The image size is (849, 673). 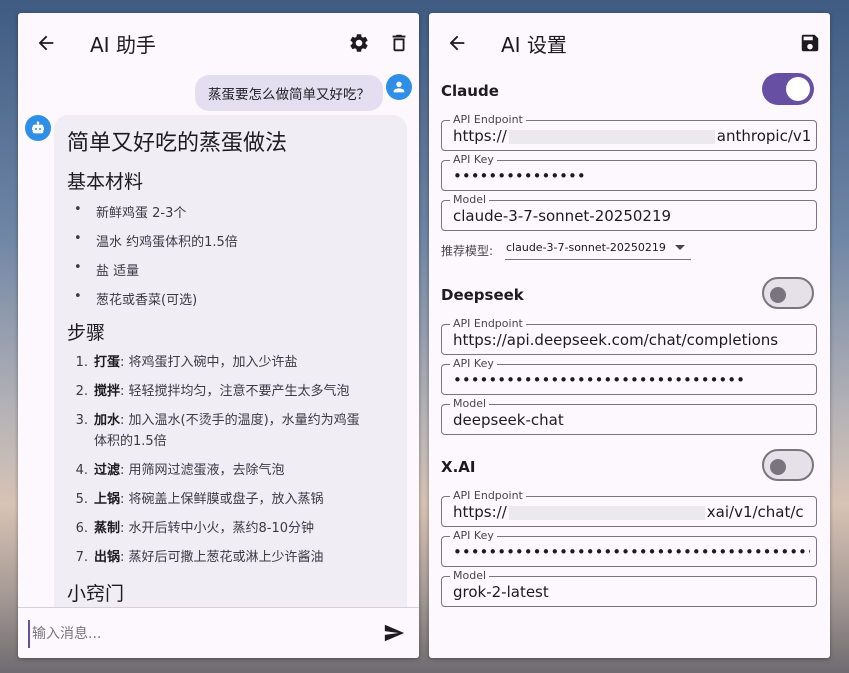 I want to click on person-icon, so click(x=399, y=87).